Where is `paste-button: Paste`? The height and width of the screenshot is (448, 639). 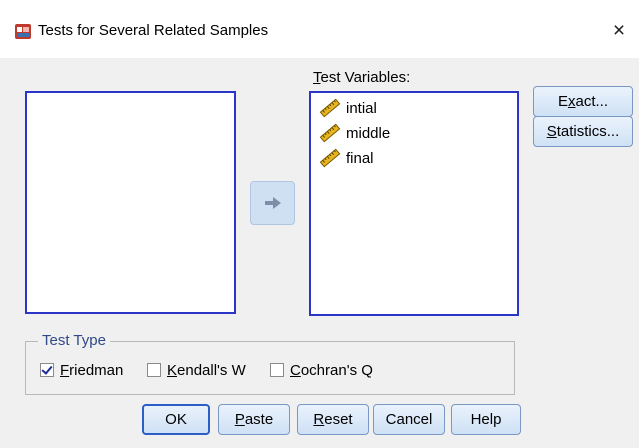
paste-button: Paste is located at coordinates (254, 419).